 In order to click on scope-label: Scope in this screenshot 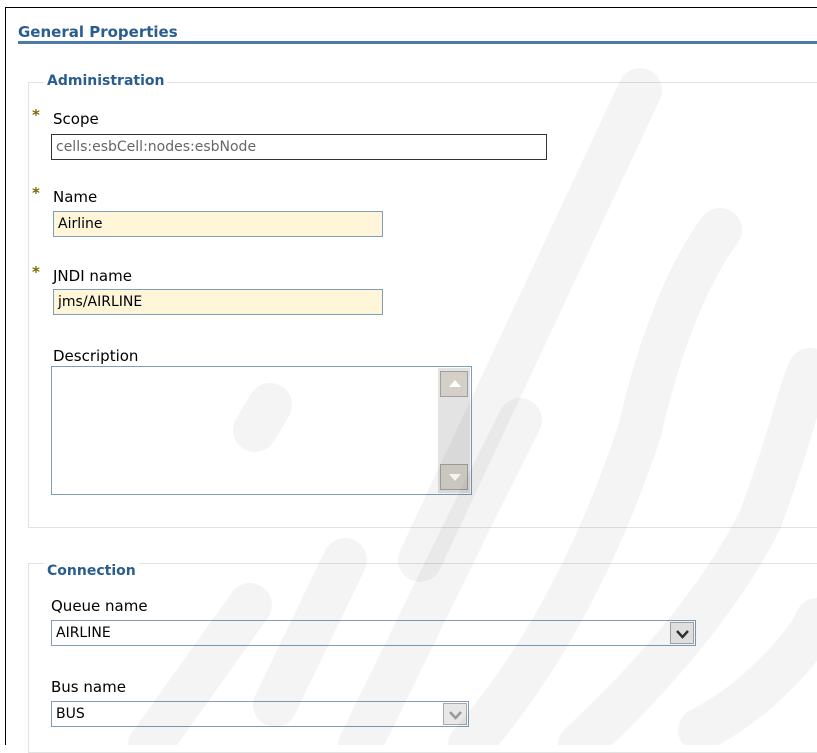, I will do `click(76, 119)`.